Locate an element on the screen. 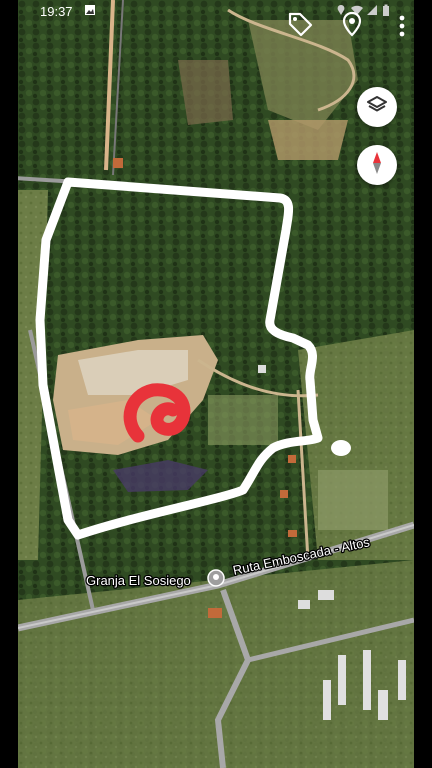 The height and width of the screenshot is (768, 432). compass-button is located at coordinates (377, 165).